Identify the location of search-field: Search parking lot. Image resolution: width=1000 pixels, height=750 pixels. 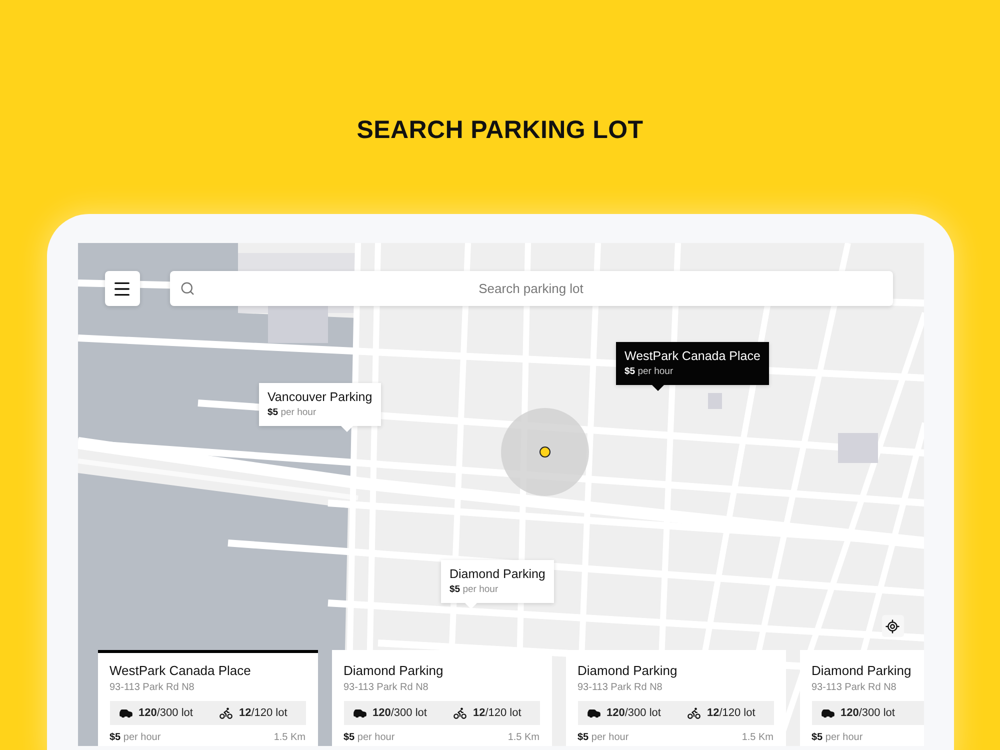
(531, 288).